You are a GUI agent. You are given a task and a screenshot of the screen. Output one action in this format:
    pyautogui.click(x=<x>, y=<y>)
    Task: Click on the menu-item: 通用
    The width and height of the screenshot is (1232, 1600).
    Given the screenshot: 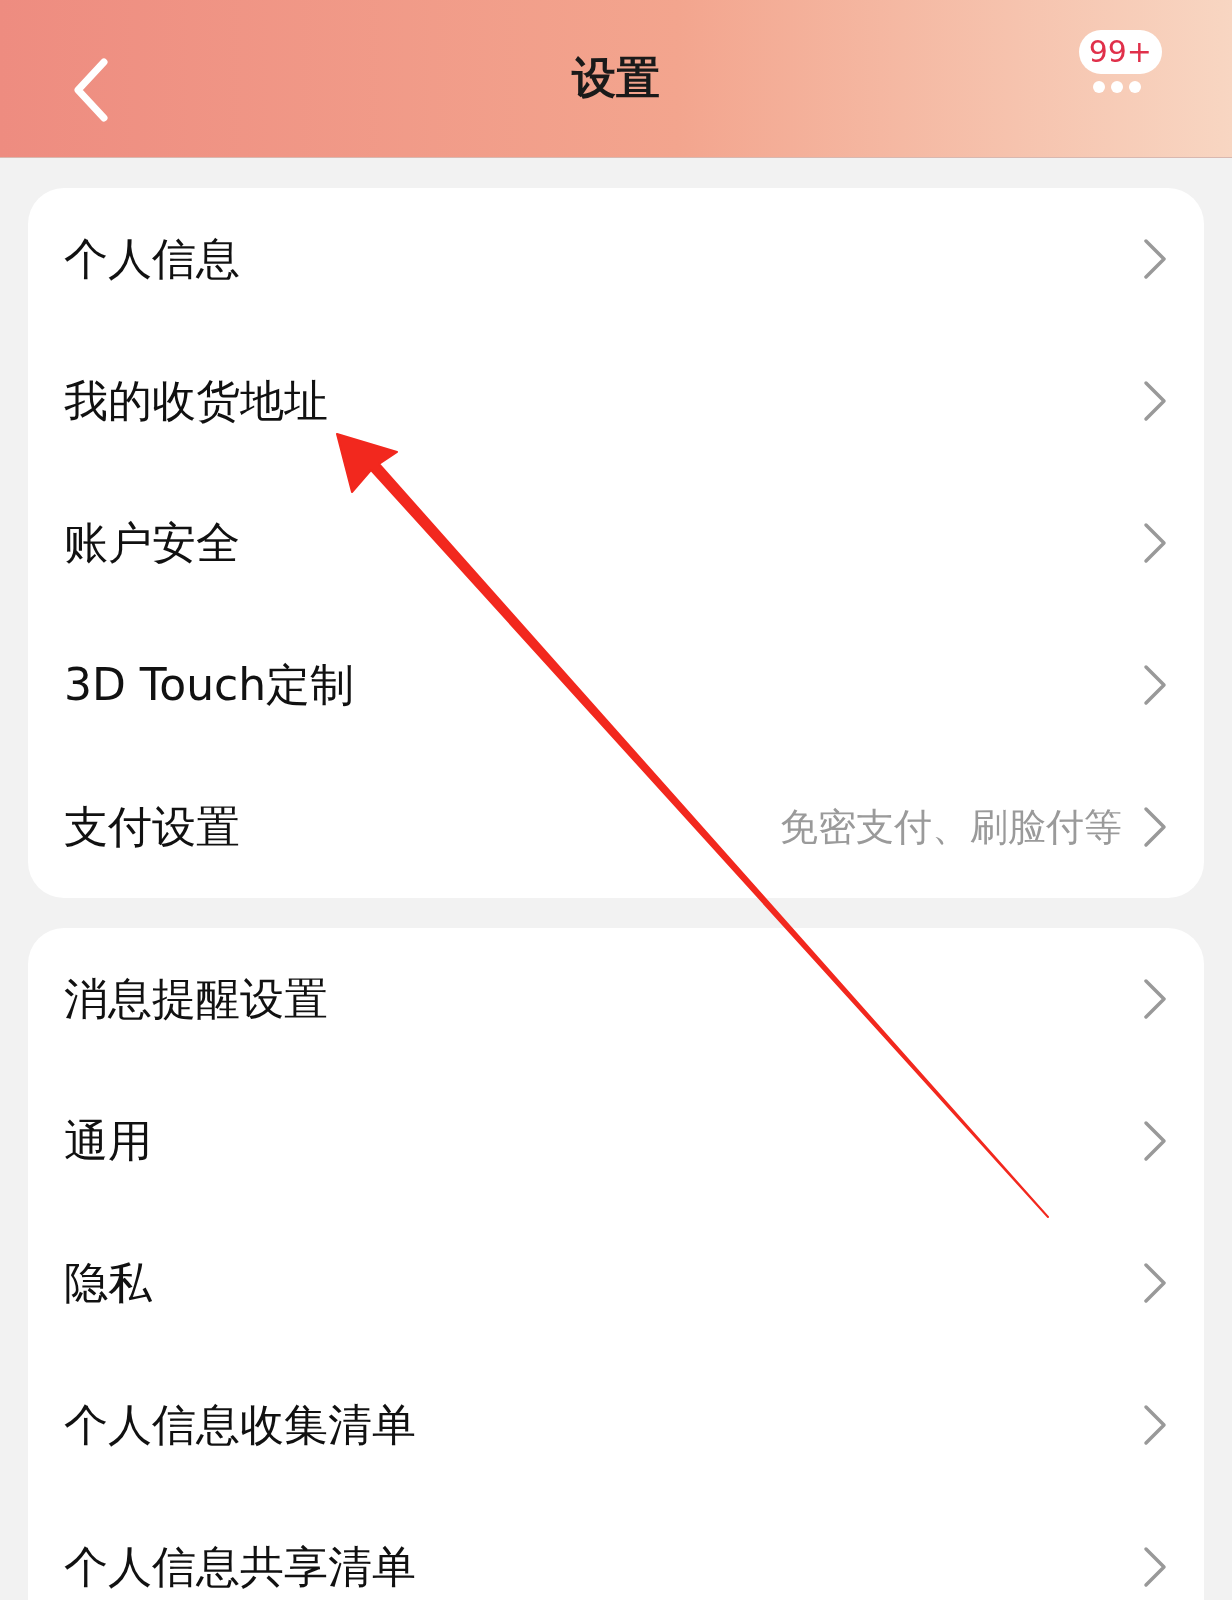 What is the action you would take?
    pyautogui.click(x=593, y=1141)
    